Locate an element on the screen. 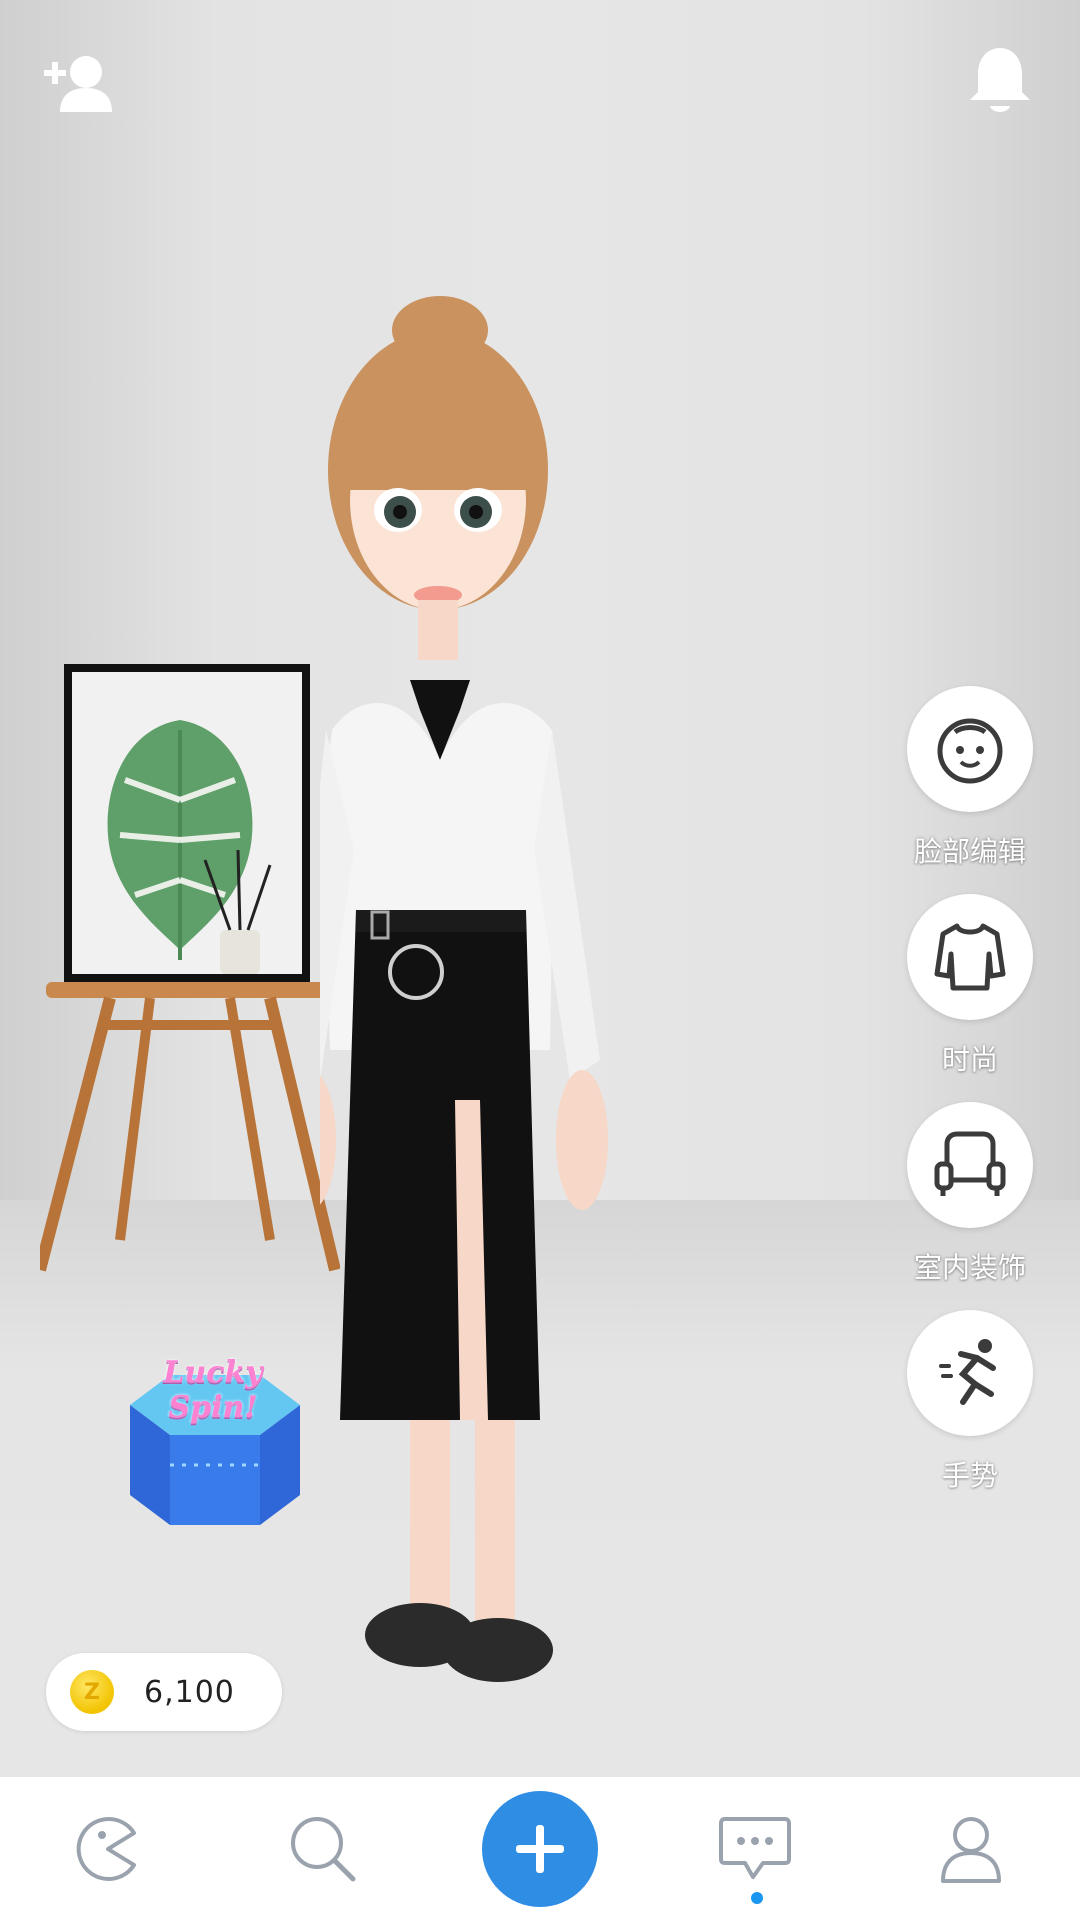 The image size is (1080, 1920). chat-unread-dot is located at coordinates (757, 1898).